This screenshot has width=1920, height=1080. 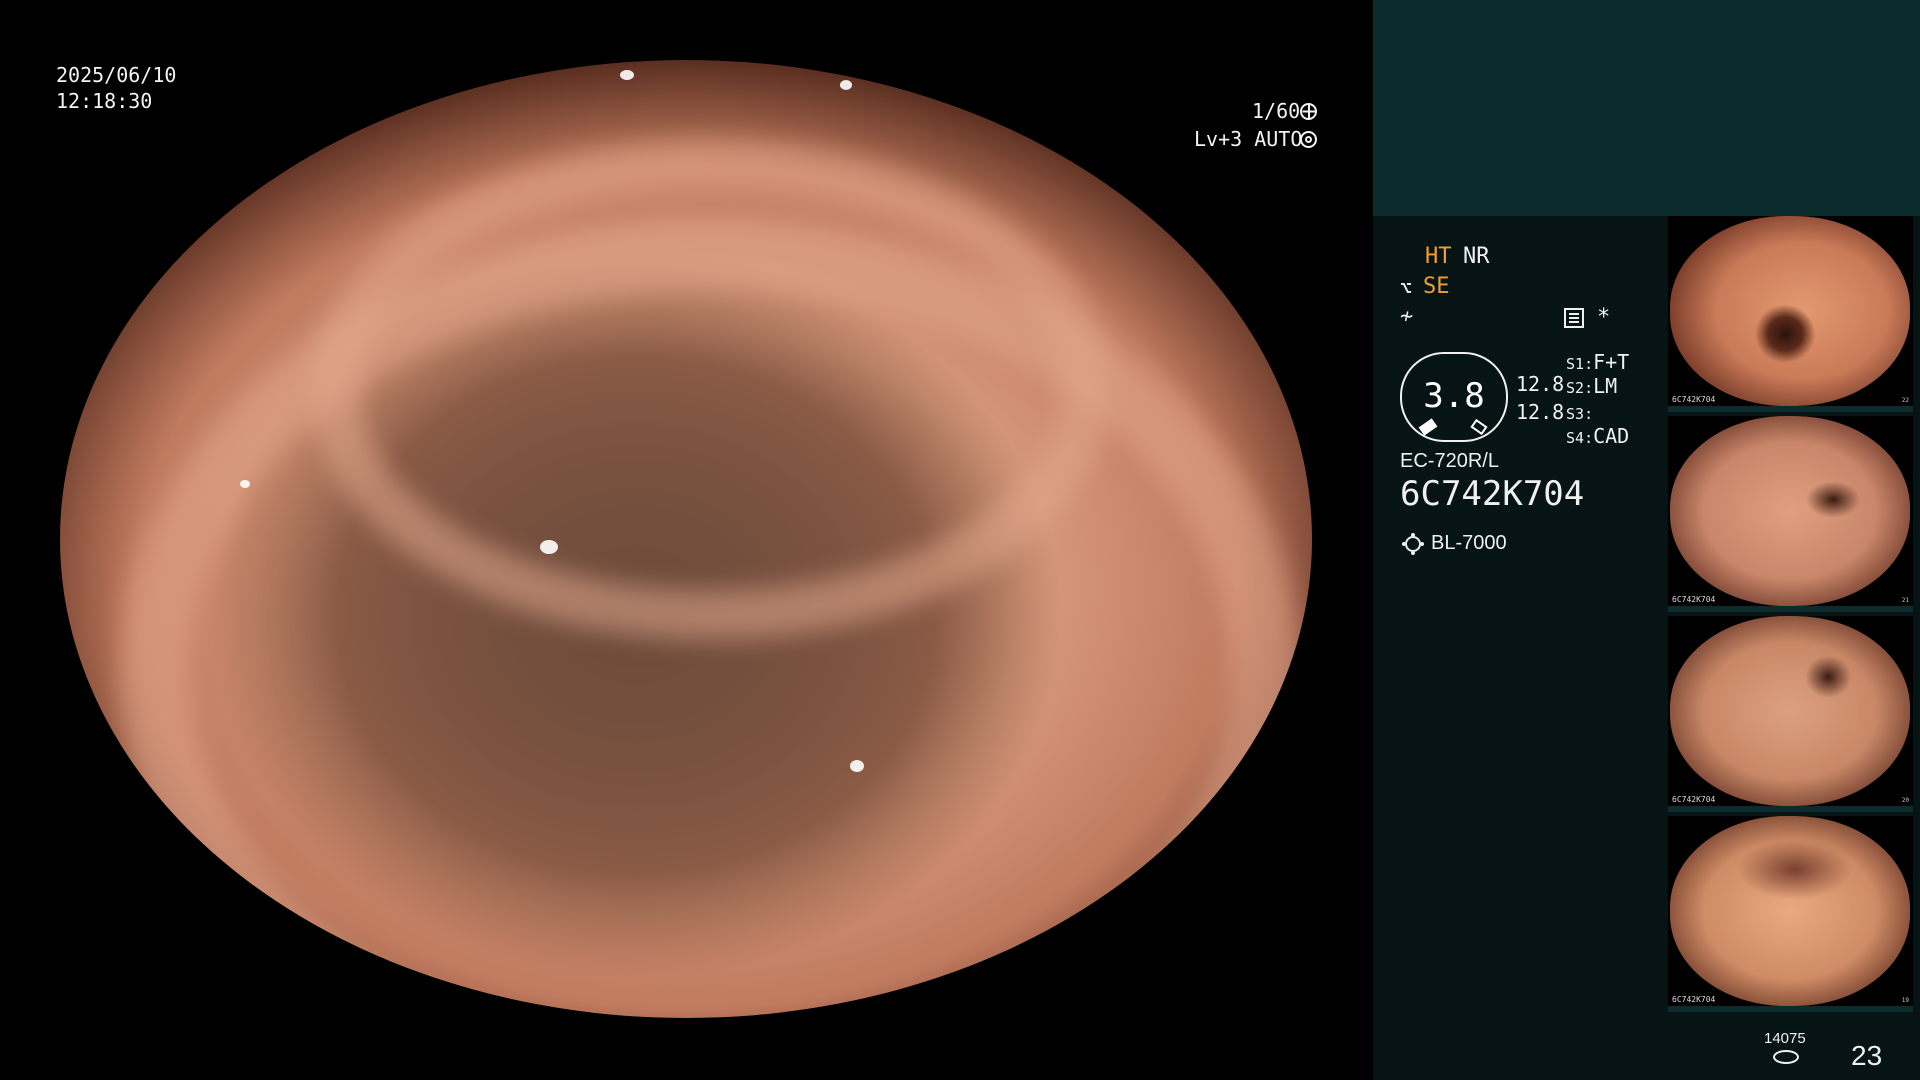 What do you see at coordinates (1276, 111) in the screenshot?
I see `osd-shutter: 1/60` at bounding box center [1276, 111].